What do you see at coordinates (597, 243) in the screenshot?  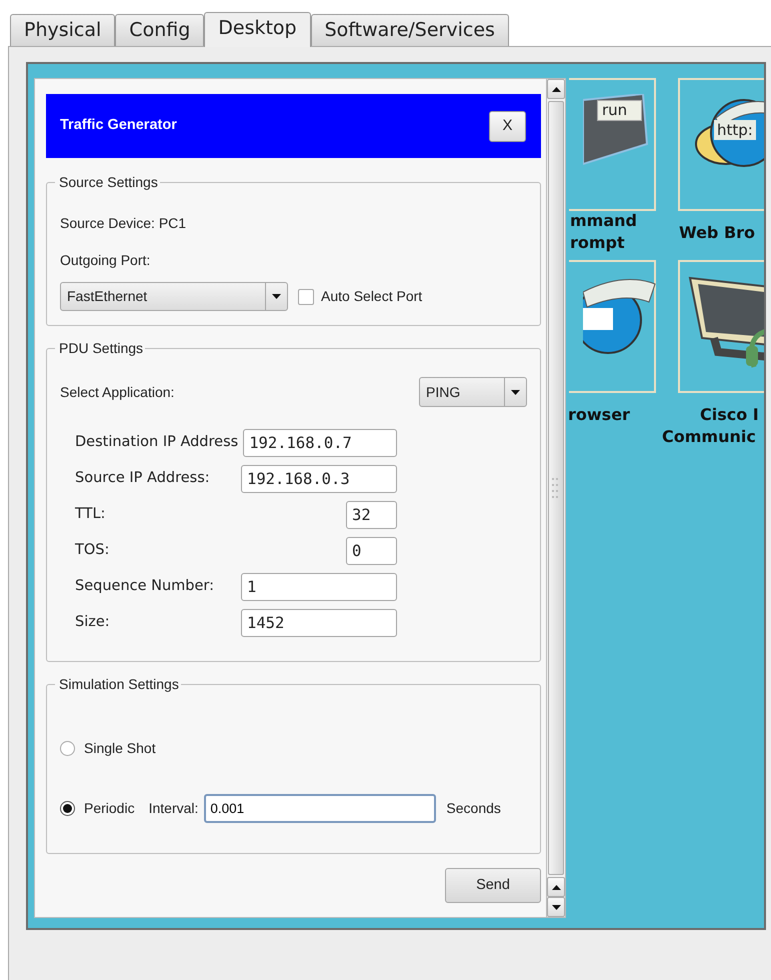 I see `icon-label: rompt` at bounding box center [597, 243].